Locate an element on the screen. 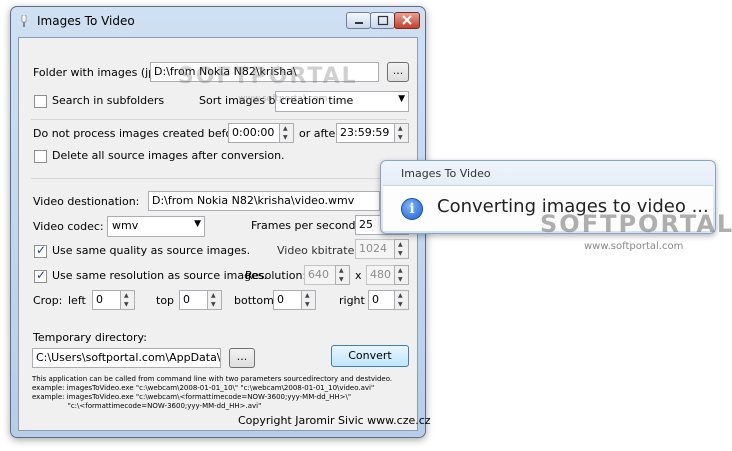 This screenshot has height=451, width=732. close-icon is located at coordinates (407, 20).